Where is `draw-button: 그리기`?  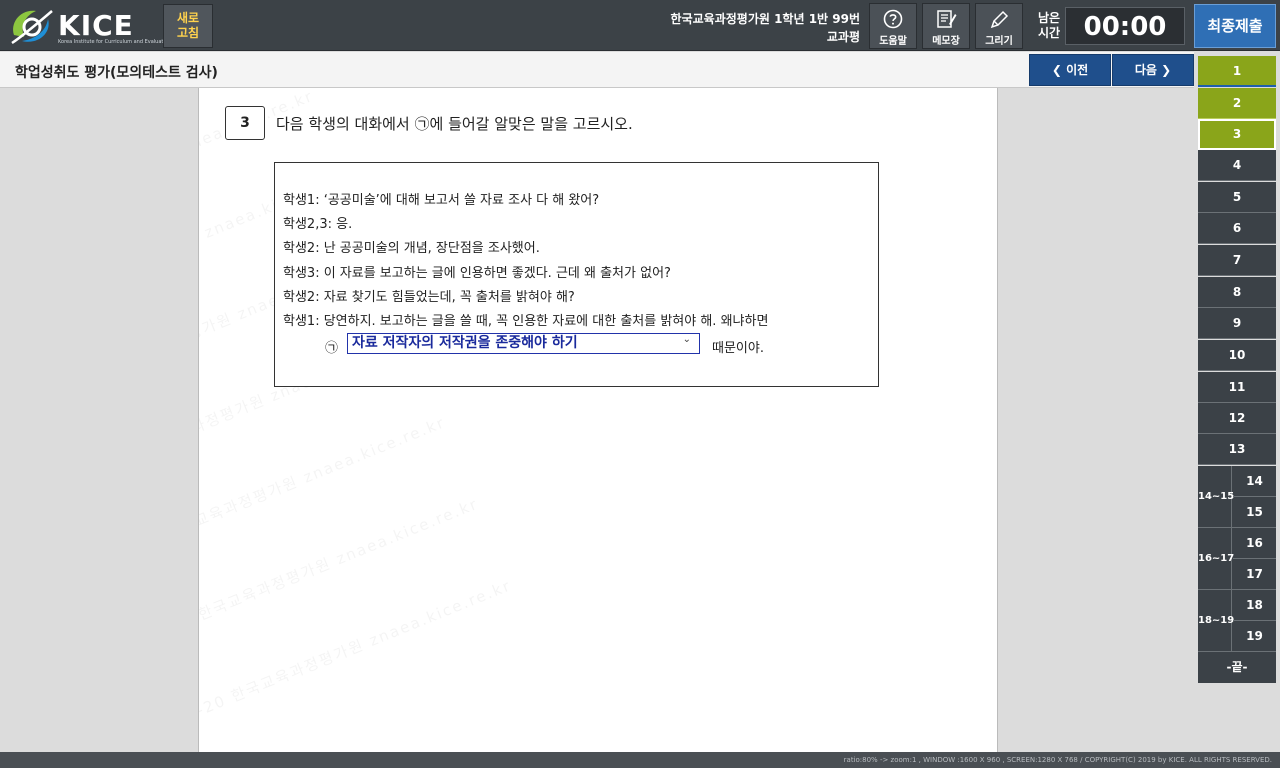
draw-button: 그리기 is located at coordinates (999, 26).